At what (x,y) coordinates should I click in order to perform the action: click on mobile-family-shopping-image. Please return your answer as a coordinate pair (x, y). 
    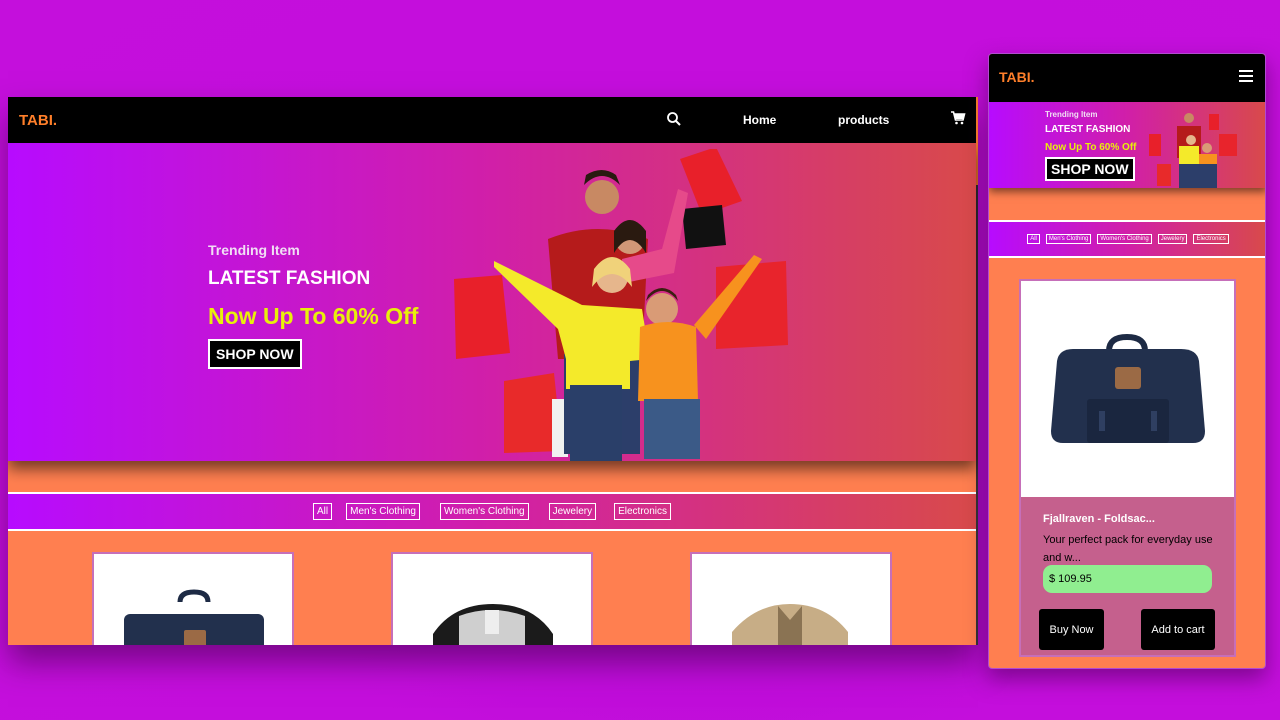
    Looking at the image, I should click on (1193, 150).